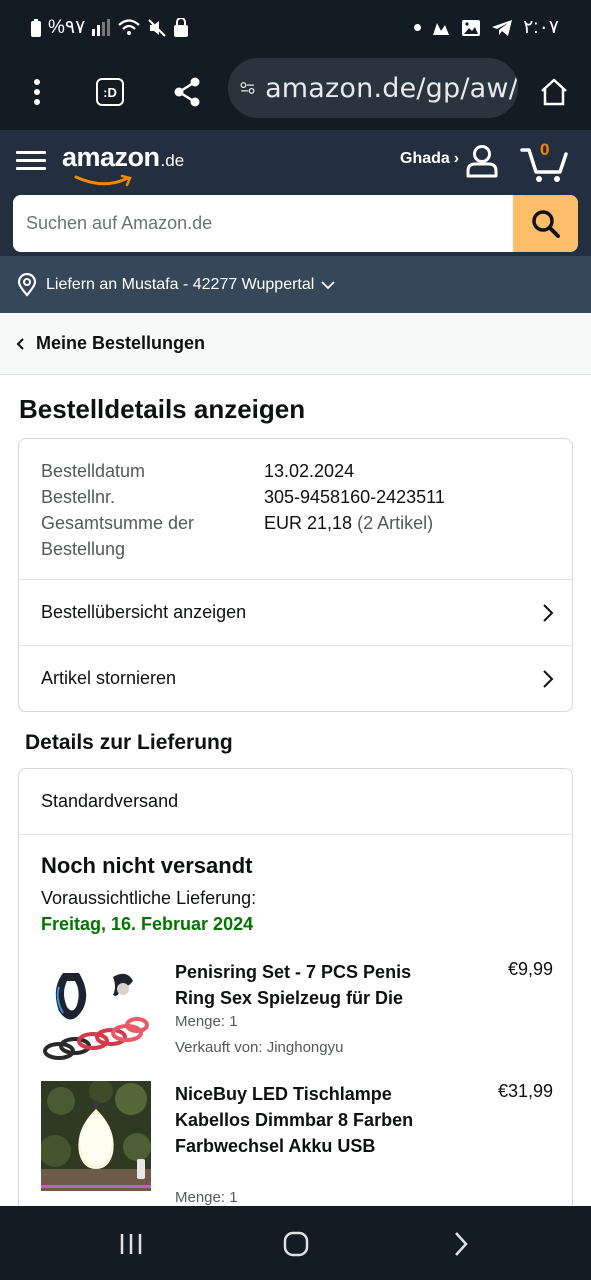 This screenshot has height=1280, width=591. Describe the element at coordinates (418, 27) in the screenshot. I see `notification-dot-icon` at that location.